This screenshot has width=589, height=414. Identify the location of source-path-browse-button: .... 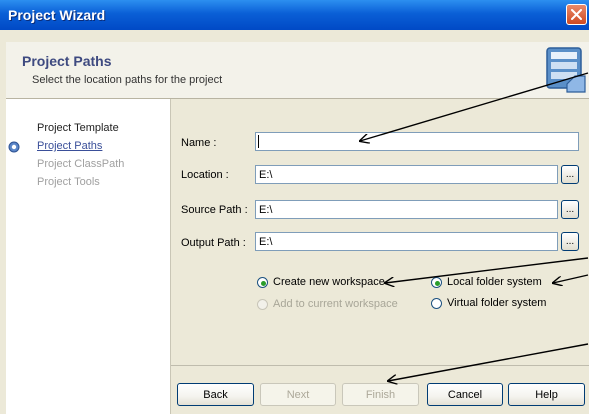
(570, 209).